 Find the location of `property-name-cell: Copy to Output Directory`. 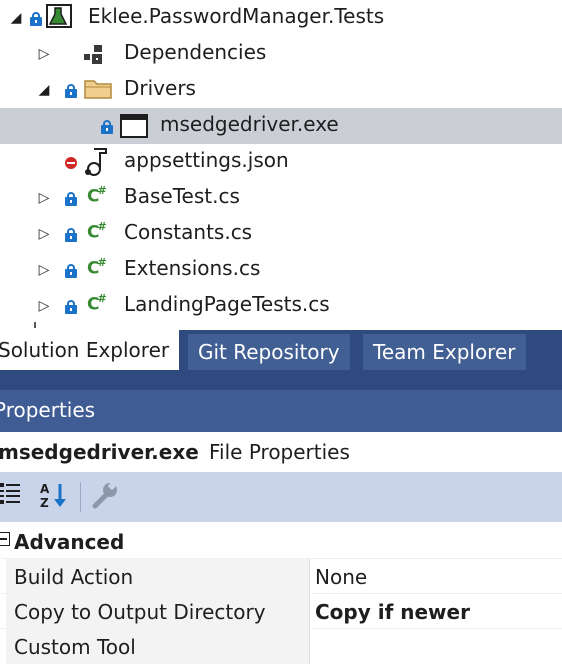

property-name-cell: Copy to Output Directory is located at coordinates (158, 611).